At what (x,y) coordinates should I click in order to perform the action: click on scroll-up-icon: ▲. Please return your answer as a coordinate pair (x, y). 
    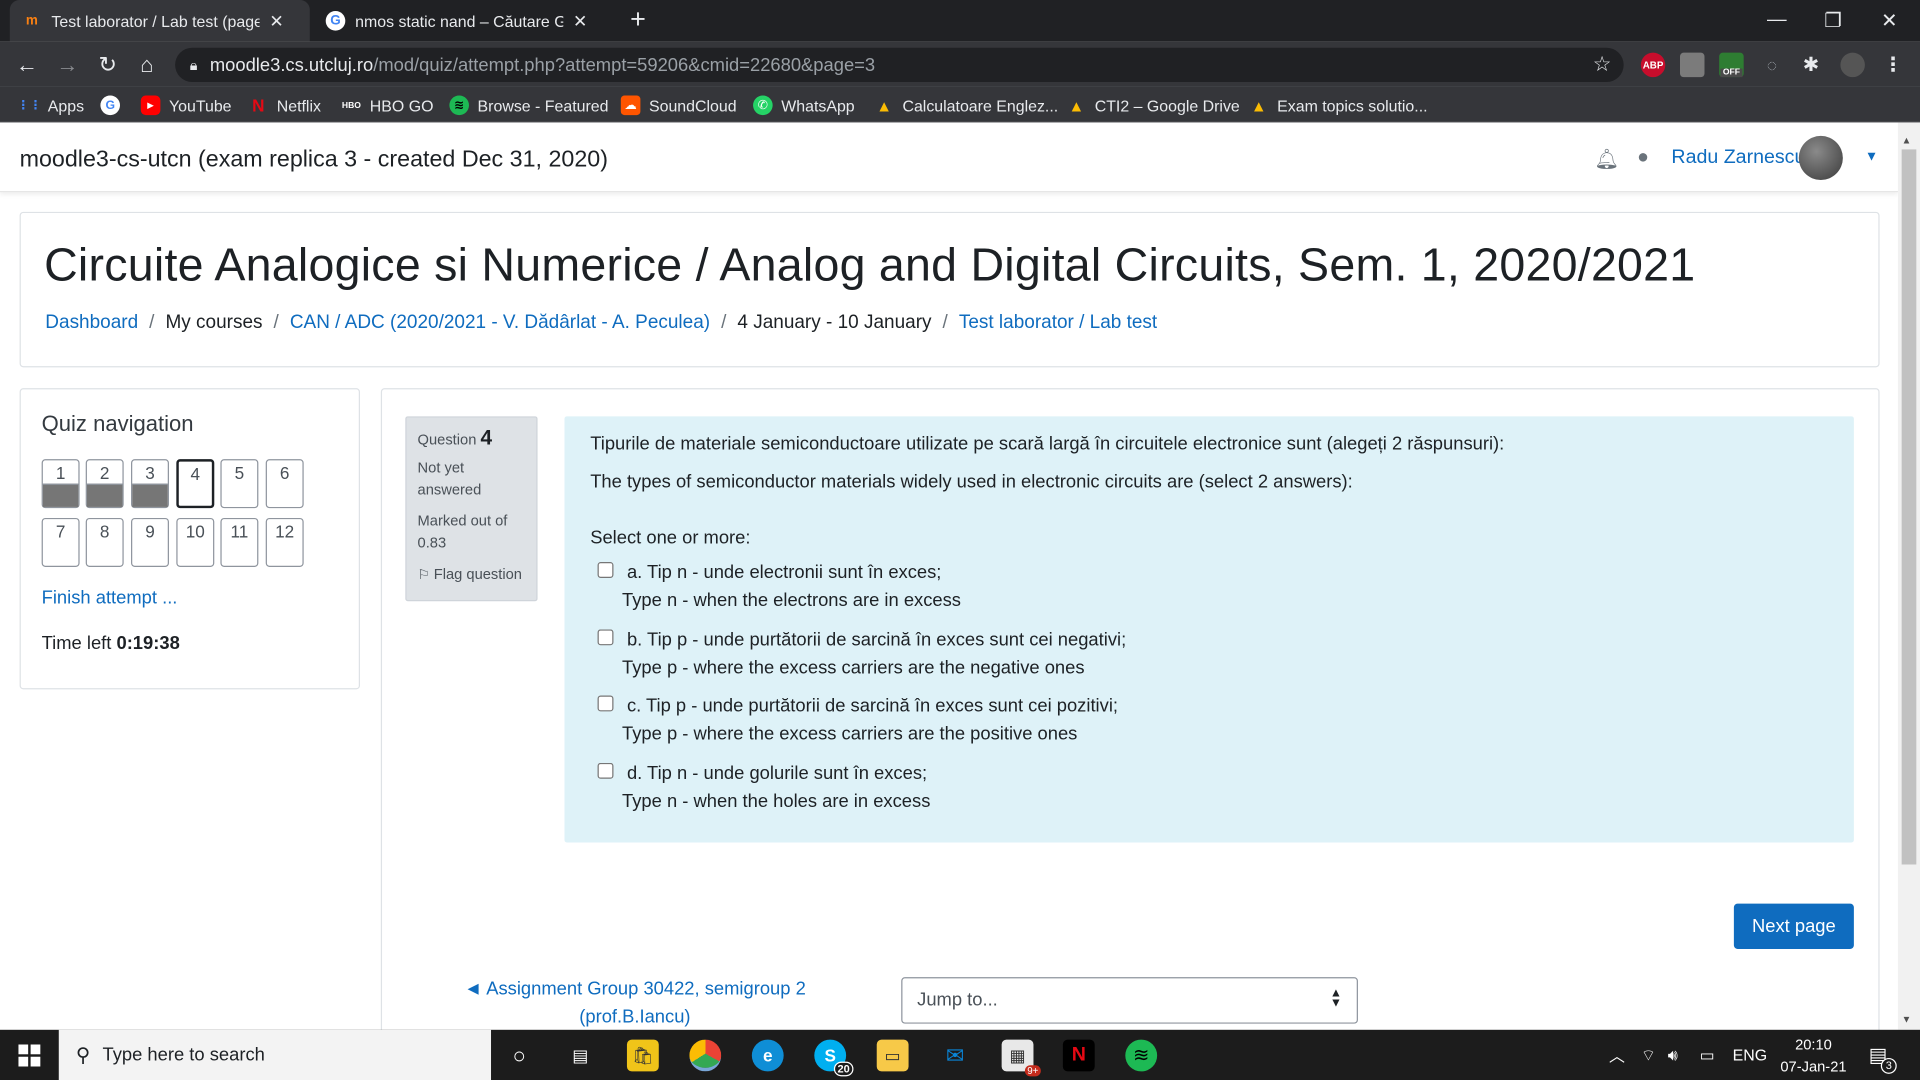
    Looking at the image, I should click on (1907, 140).